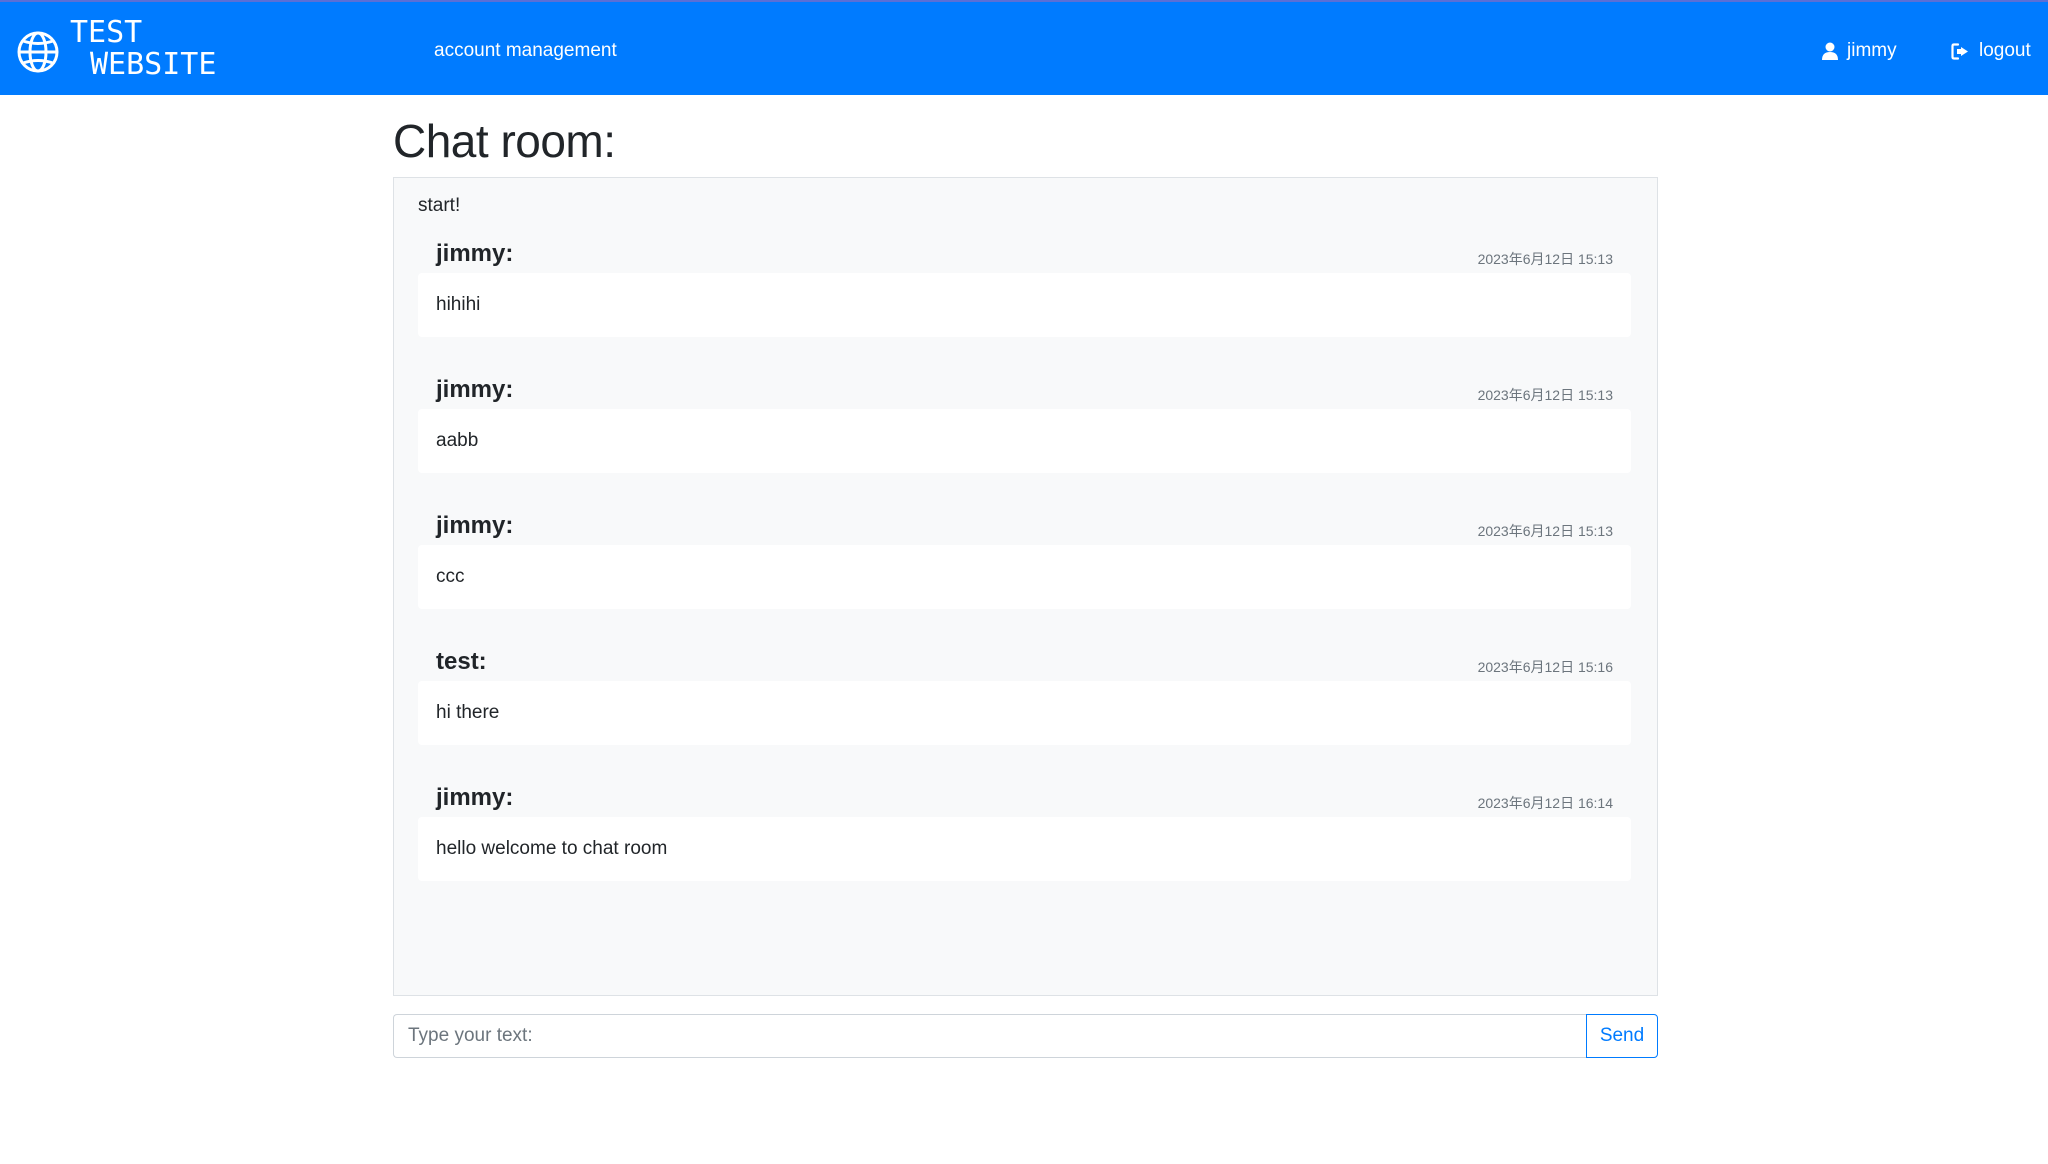  What do you see at coordinates (1024, 849) in the screenshot?
I see `message-text: hello welcome to chat room` at bounding box center [1024, 849].